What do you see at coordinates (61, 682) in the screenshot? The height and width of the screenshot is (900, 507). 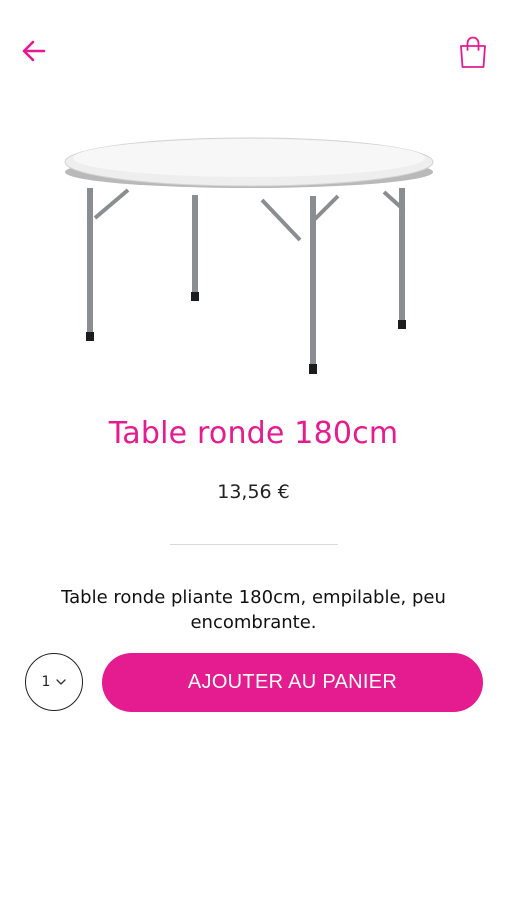 I see `chevron-down-icon` at bounding box center [61, 682].